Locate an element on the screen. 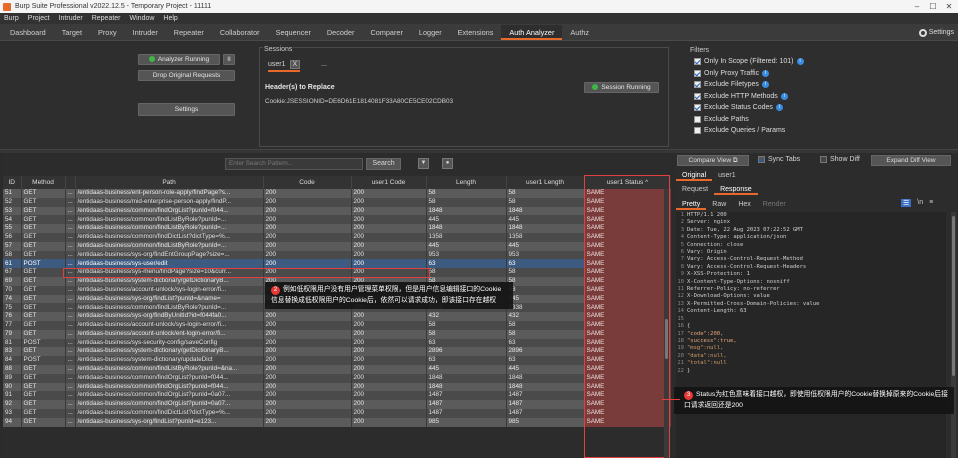  expand-diff-button: Expand Diff View is located at coordinates (911, 160).